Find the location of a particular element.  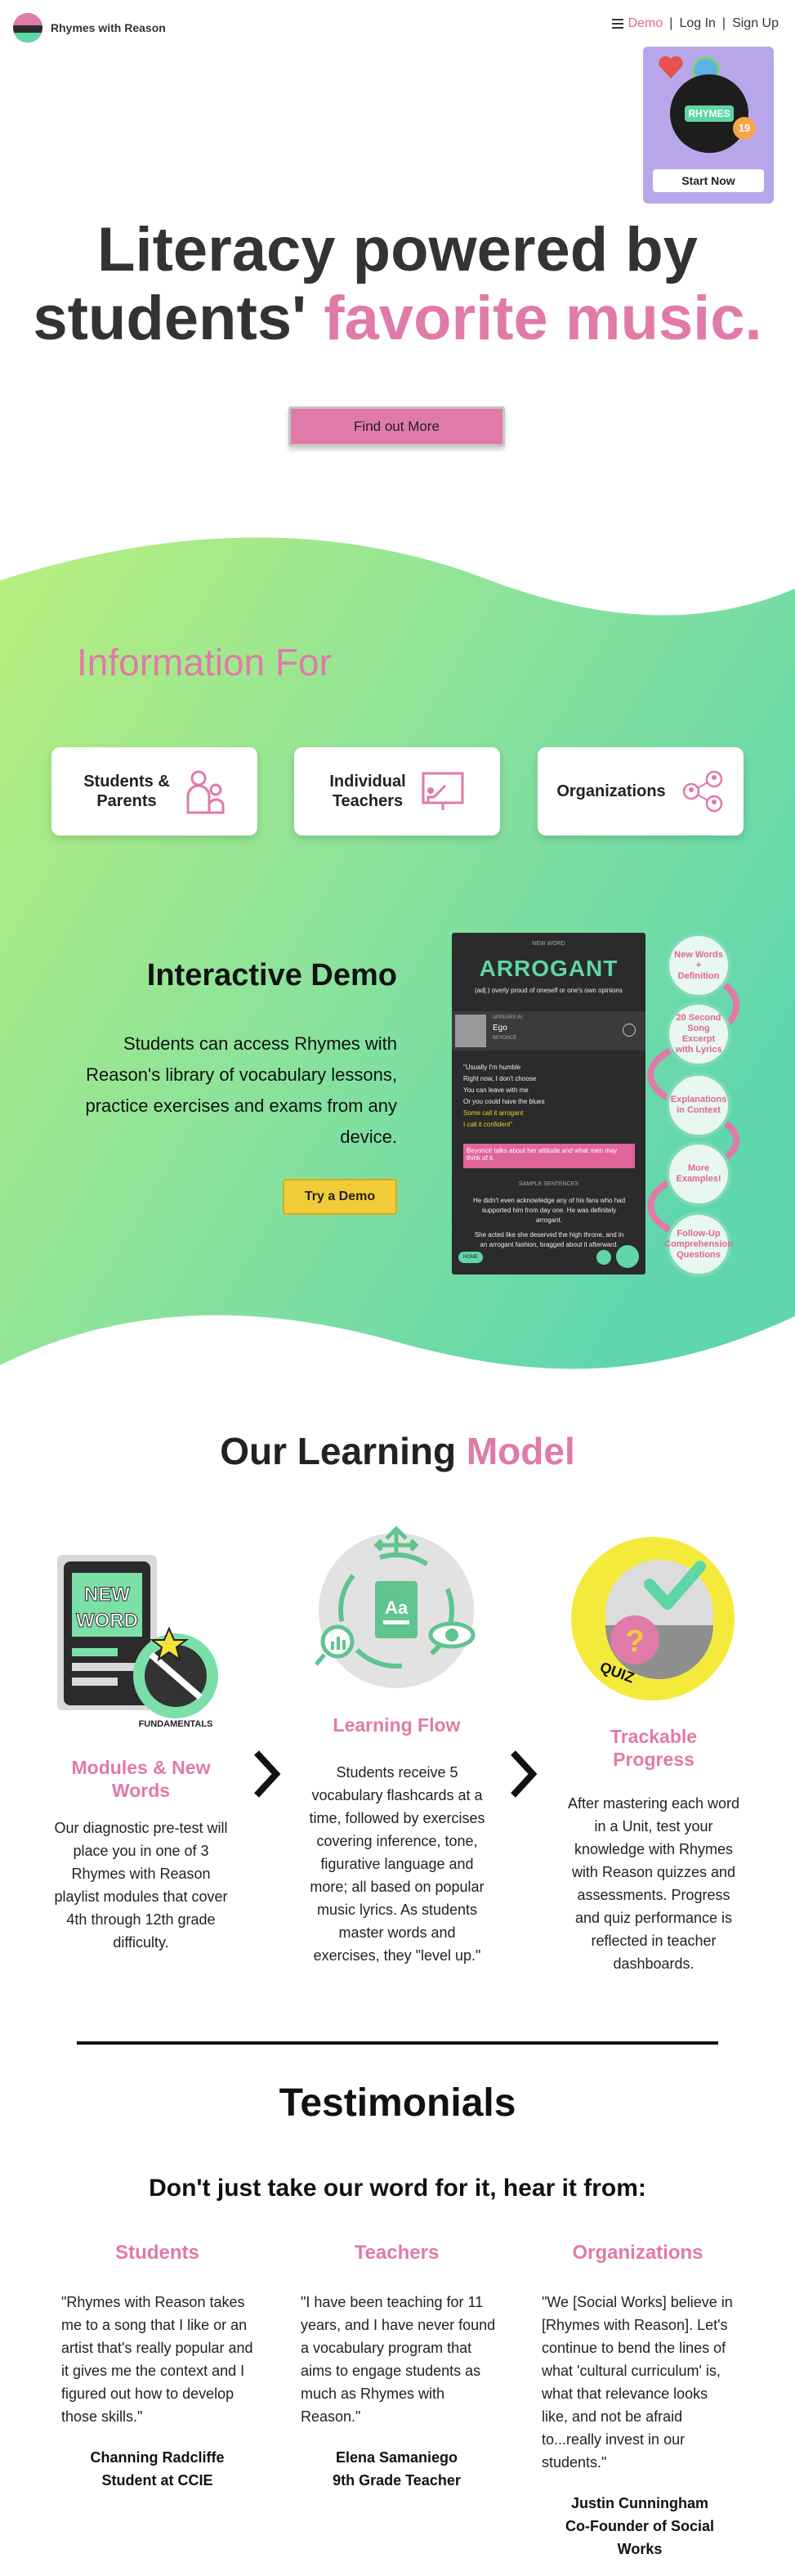

word-label: WORD is located at coordinates (107, 1621).